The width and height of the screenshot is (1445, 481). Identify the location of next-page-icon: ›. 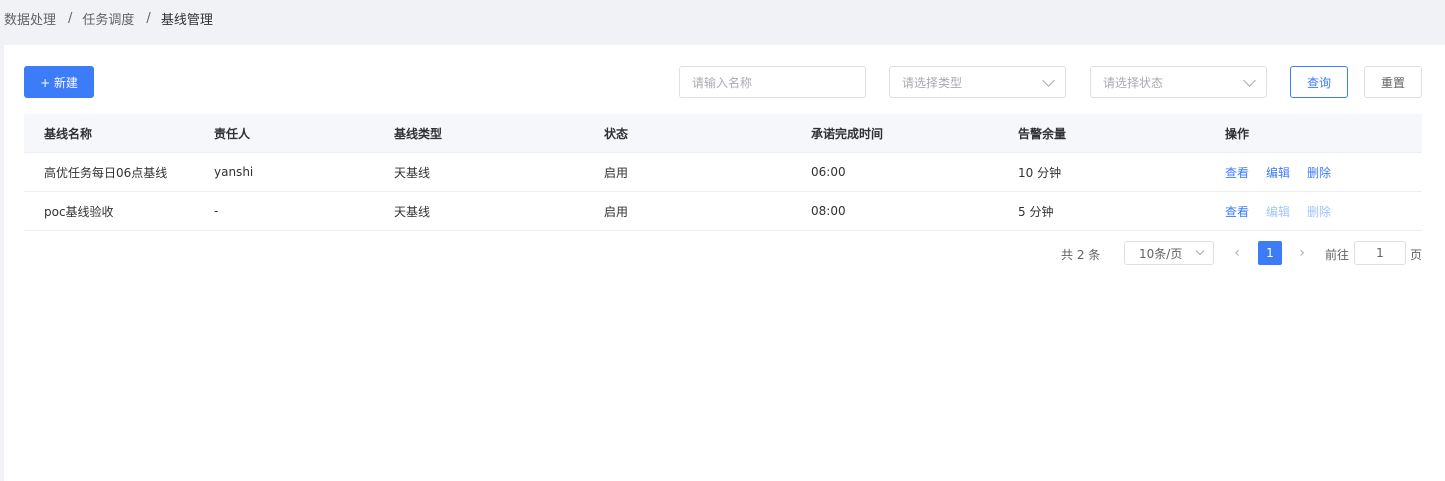
(1302, 253).